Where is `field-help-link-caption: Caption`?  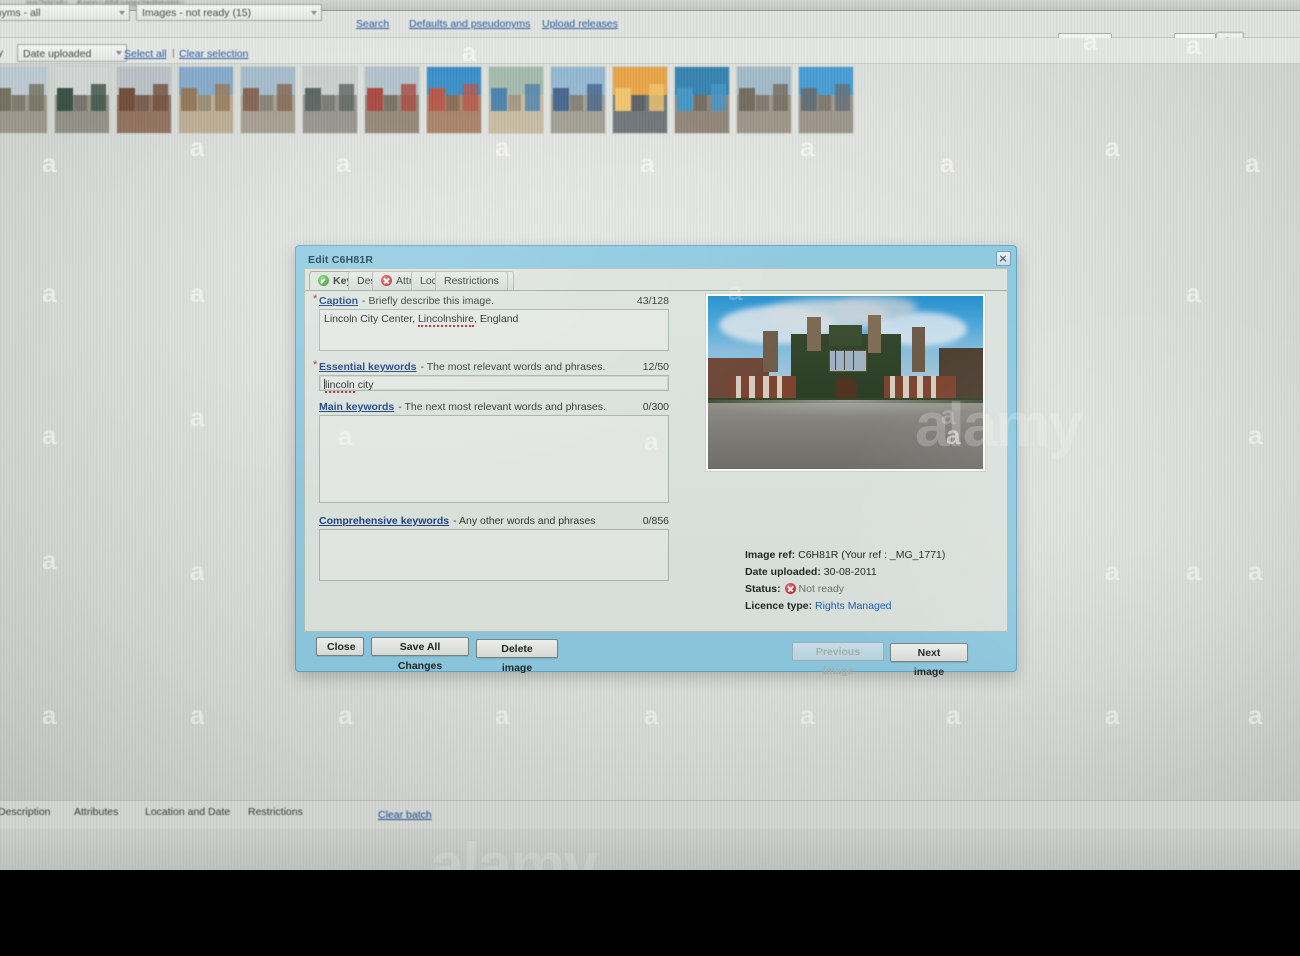 field-help-link-caption: Caption is located at coordinates (338, 301).